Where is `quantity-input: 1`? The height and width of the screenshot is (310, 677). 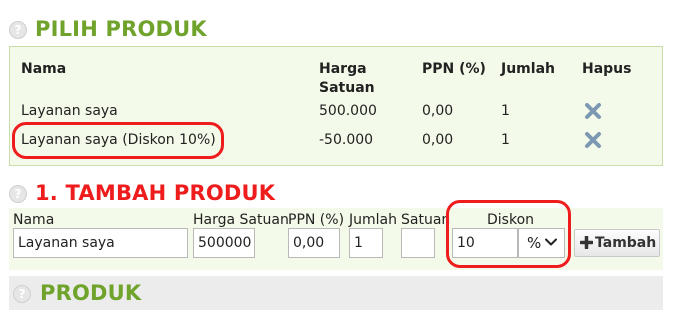 quantity-input: 1 is located at coordinates (366, 243).